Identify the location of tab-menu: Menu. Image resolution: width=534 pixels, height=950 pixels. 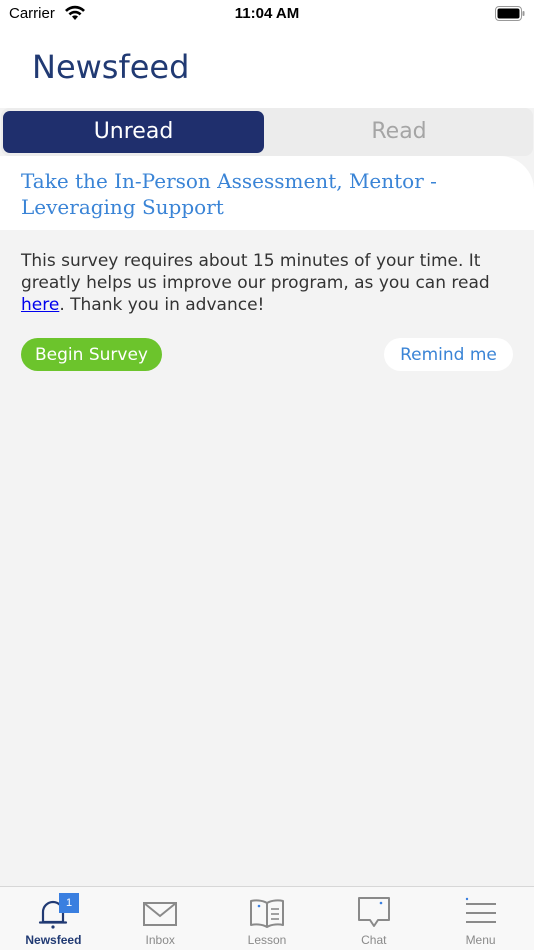
(480, 918).